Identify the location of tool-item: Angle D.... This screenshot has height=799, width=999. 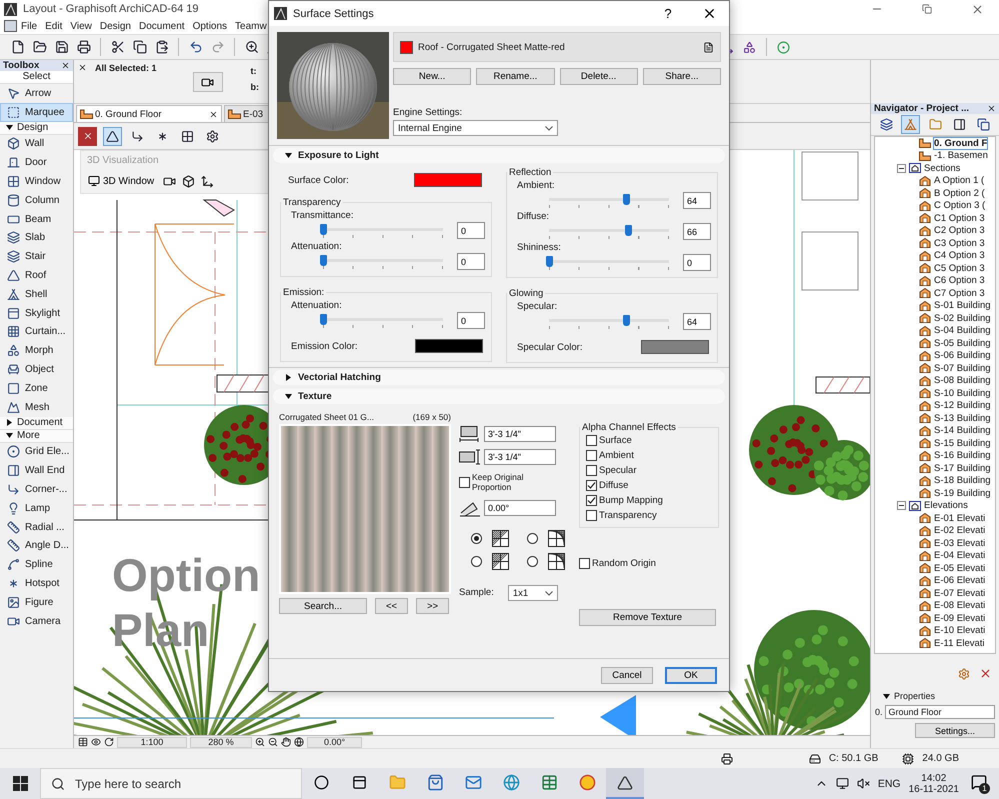
(36, 546).